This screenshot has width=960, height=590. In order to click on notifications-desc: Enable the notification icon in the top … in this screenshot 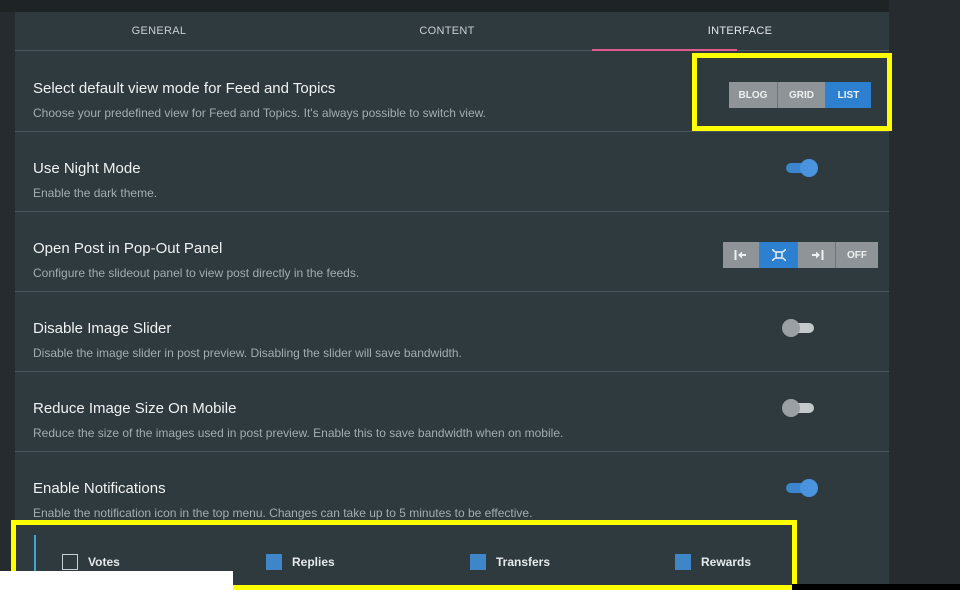, I will do `click(283, 513)`.